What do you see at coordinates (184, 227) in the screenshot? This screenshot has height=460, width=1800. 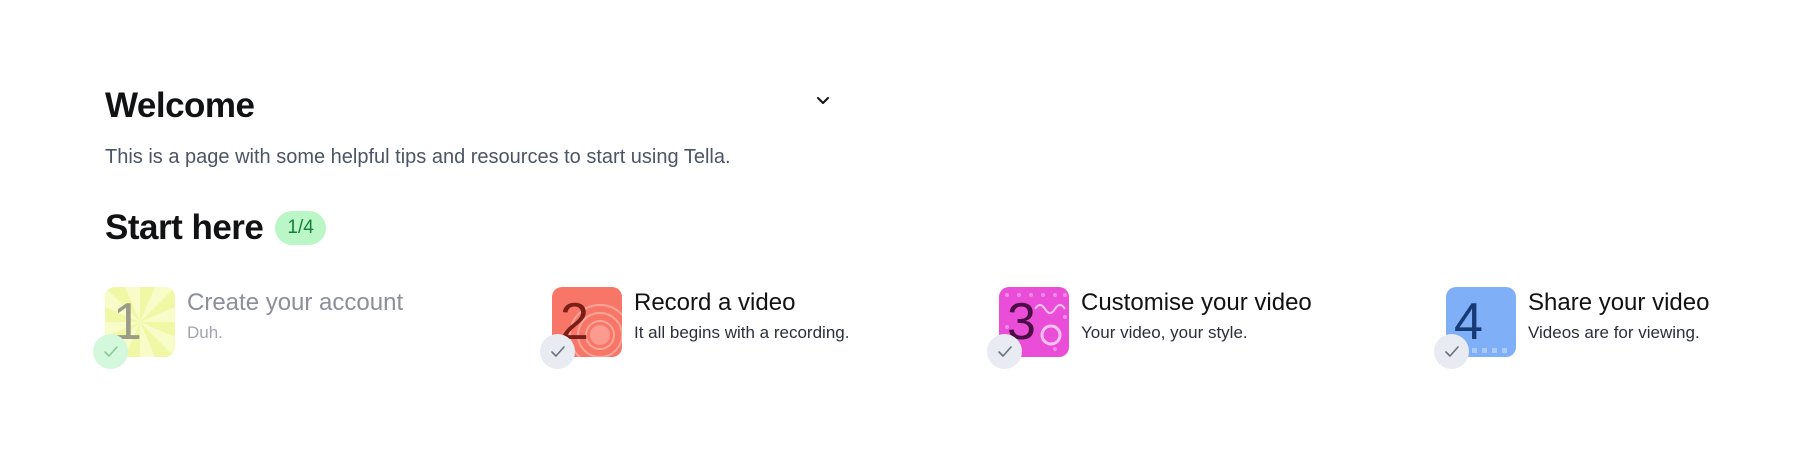 I see `section-title: Start here` at bounding box center [184, 227].